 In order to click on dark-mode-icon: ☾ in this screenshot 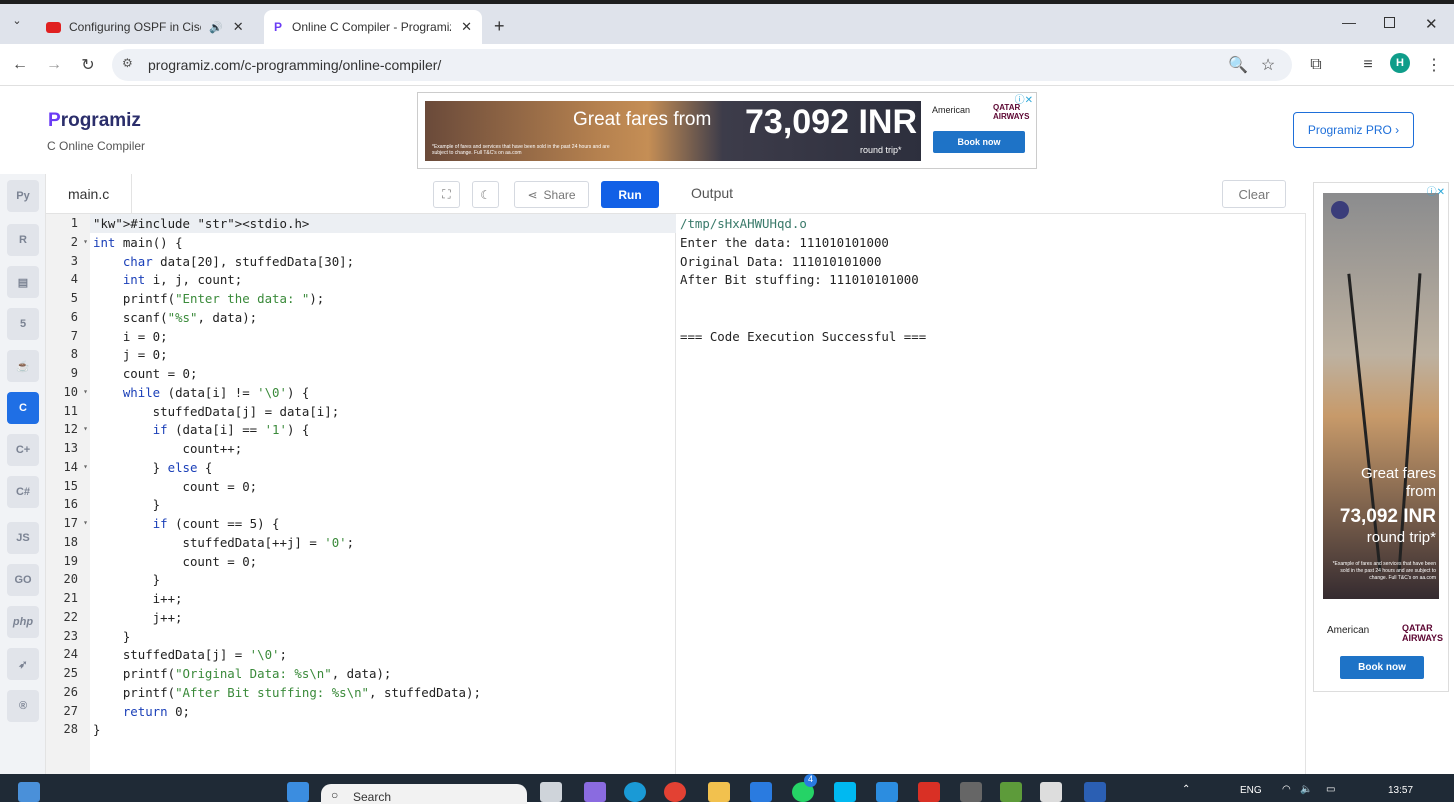, I will do `click(485, 194)`.